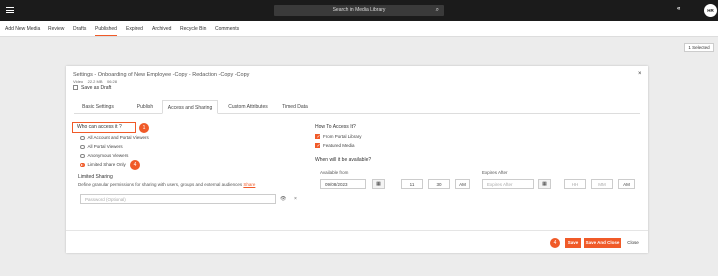 The width and height of the screenshot is (718, 276). What do you see at coordinates (412, 184) in the screenshot?
I see `from-hour-field: 11` at bounding box center [412, 184].